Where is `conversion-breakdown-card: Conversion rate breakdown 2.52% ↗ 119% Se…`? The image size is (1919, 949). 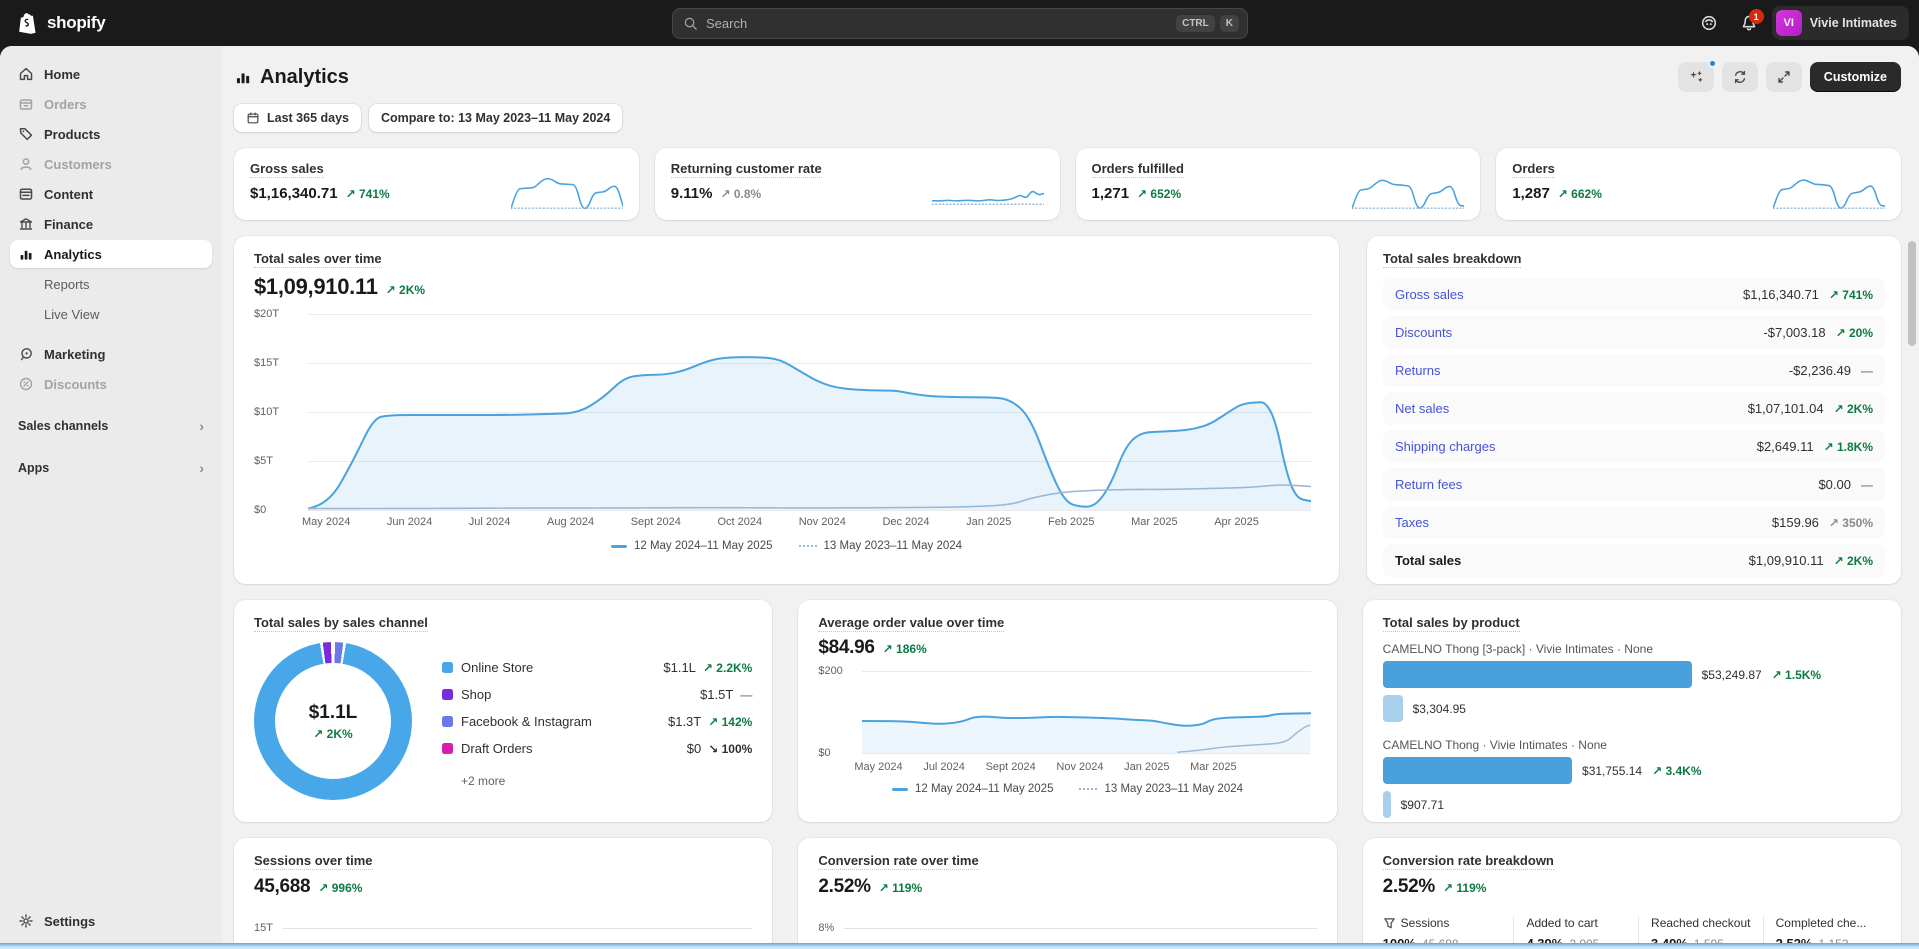
conversion-breakdown-card: Conversion rate breakdown 2.52% ↗ 119% Se… is located at coordinates (1631, 893).